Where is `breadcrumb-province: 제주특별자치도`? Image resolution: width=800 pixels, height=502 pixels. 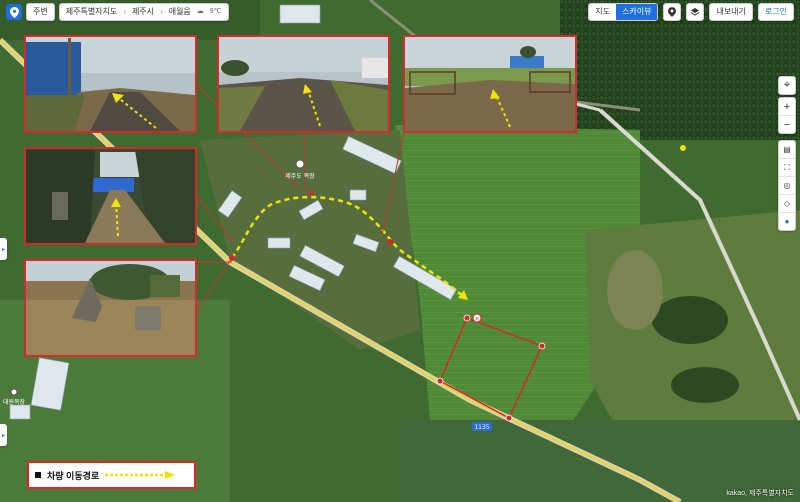 breadcrumb-province: 제주특별자치도 is located at coordinates (92, 12).